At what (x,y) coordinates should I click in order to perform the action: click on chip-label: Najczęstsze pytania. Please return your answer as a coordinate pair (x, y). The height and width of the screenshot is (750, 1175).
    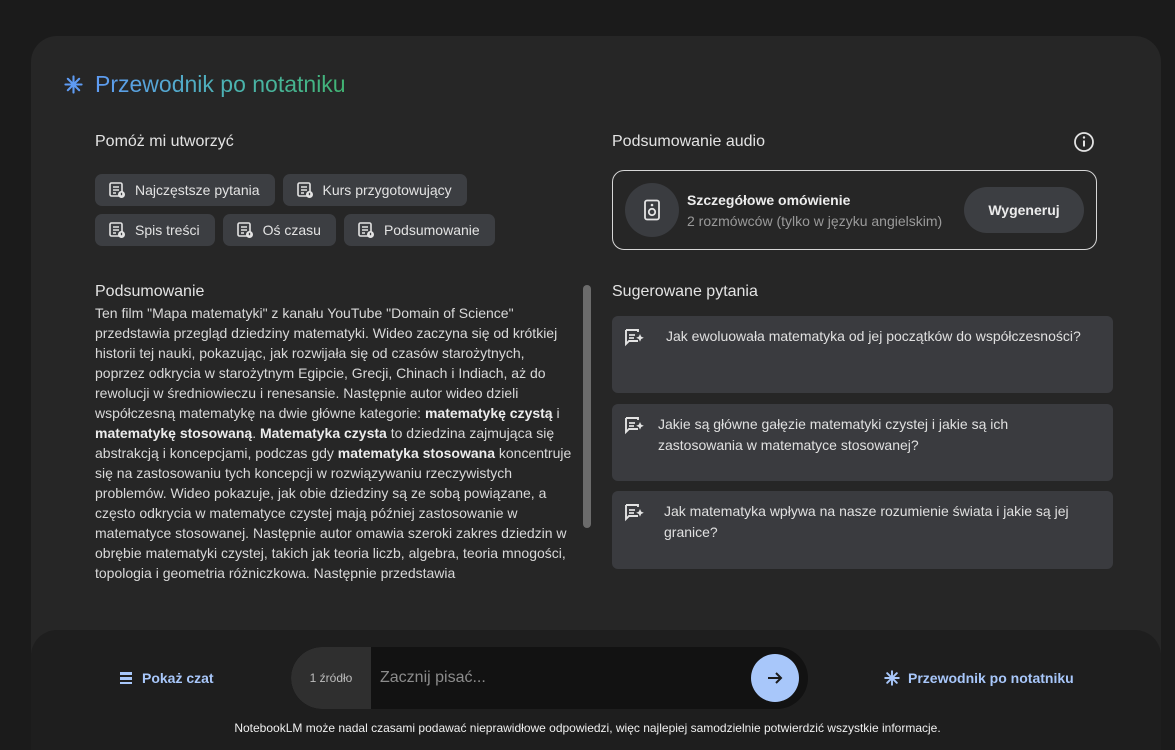
    Looking at the image, I should click on (197, 190).